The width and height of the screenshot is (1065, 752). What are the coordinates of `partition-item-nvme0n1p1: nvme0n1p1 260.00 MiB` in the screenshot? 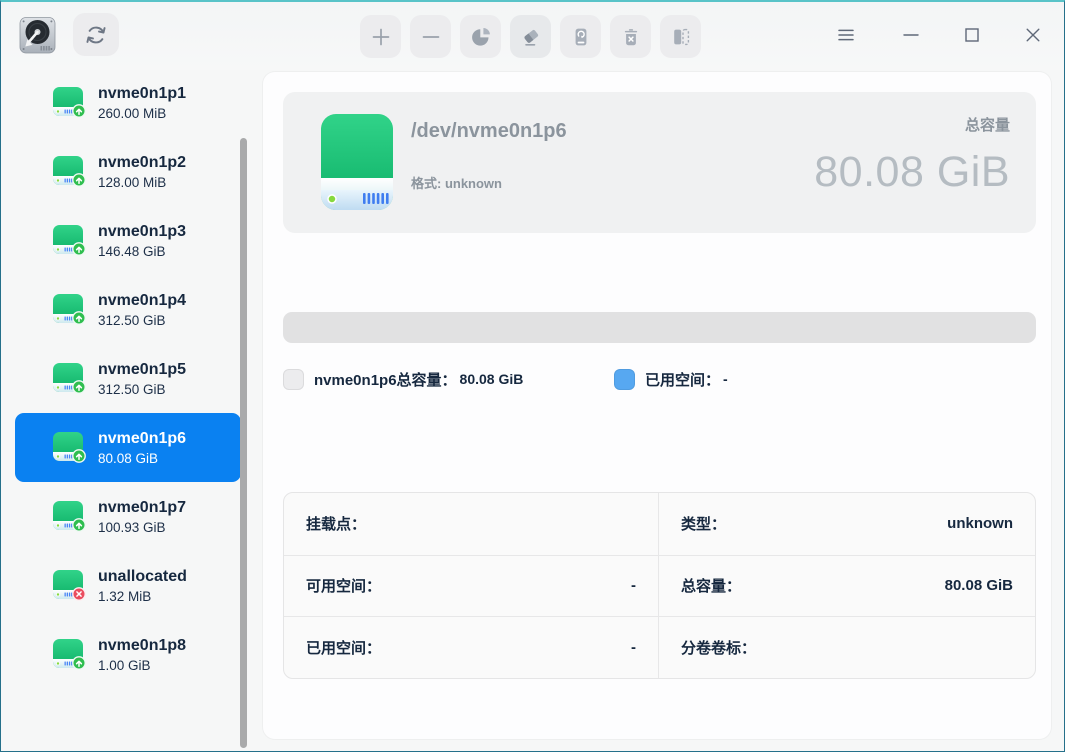 It's located at (128, 102).